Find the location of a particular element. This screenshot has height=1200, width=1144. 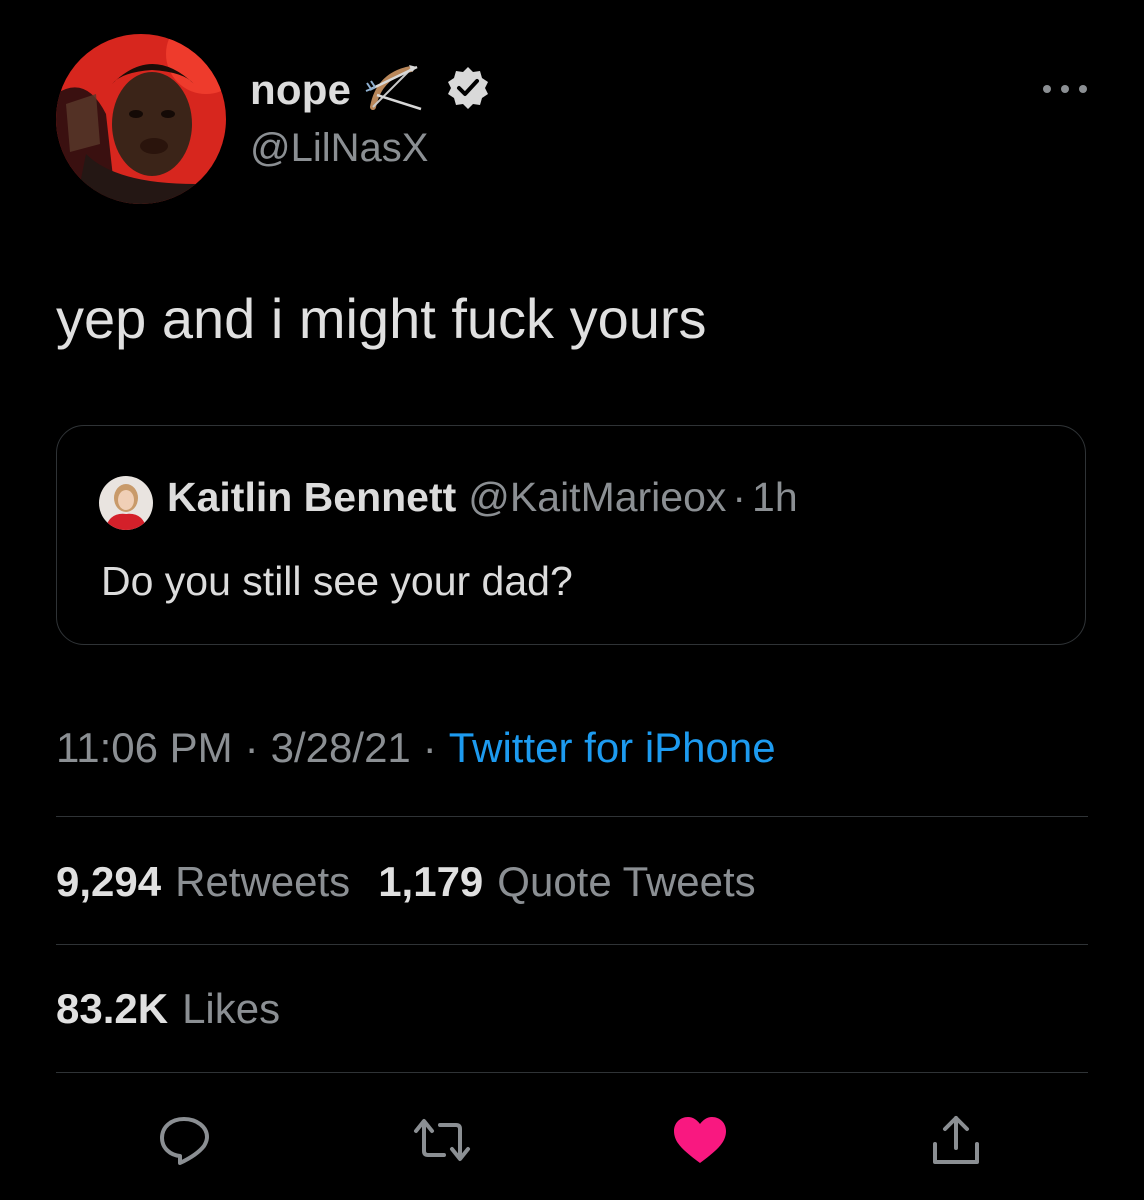

tweet-time: 11:06 PM is located at coordinates (144, 747).